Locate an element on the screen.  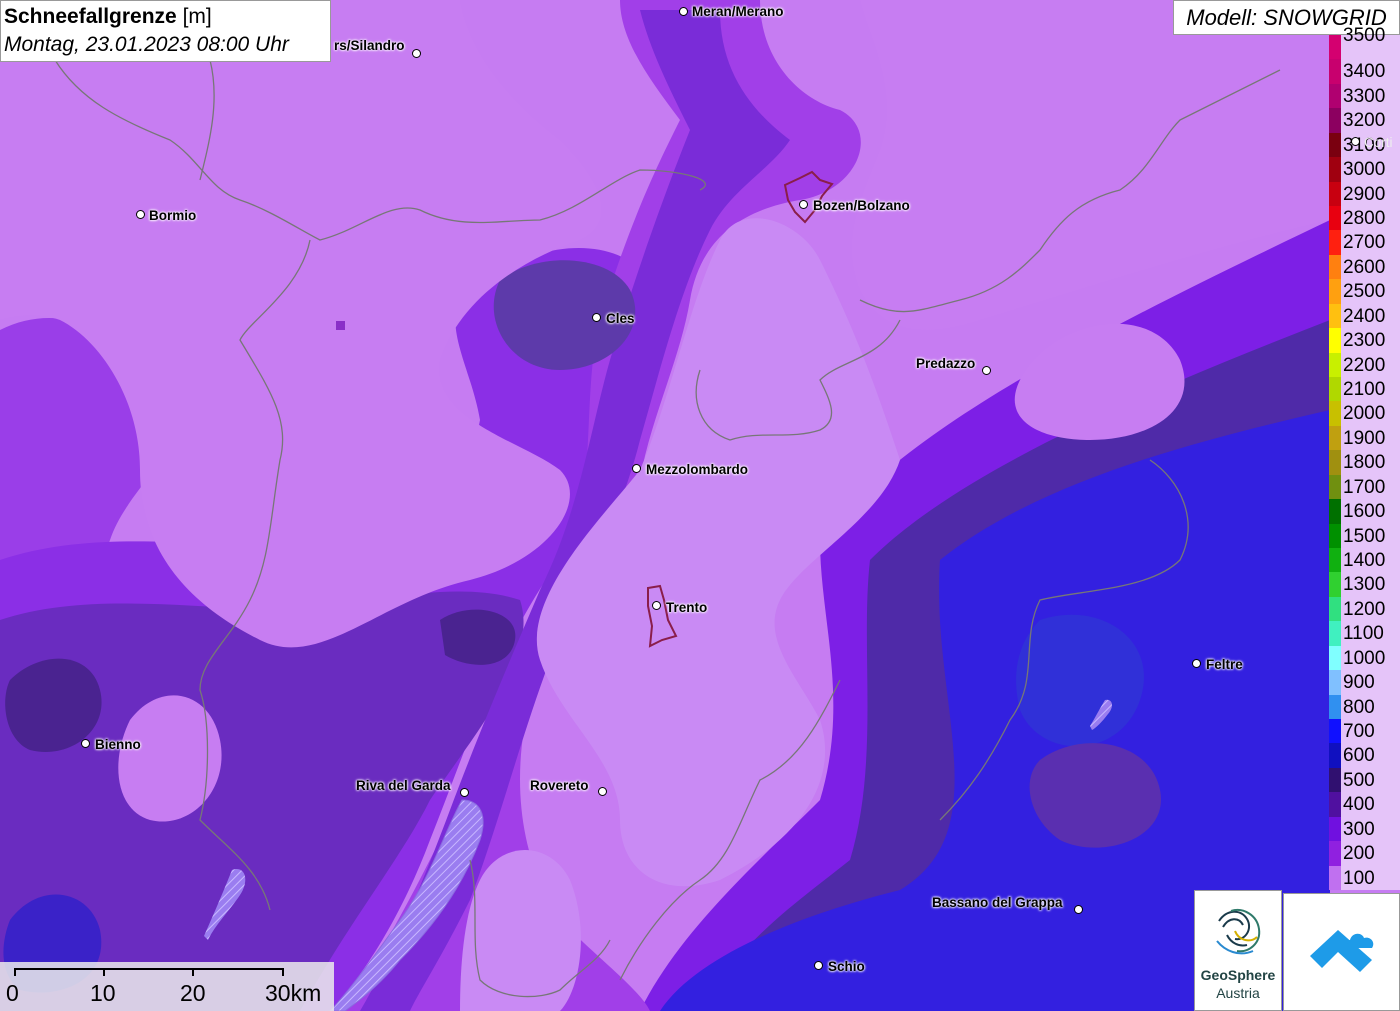
legend-value: 300 is located at coordinates (1359, 829).